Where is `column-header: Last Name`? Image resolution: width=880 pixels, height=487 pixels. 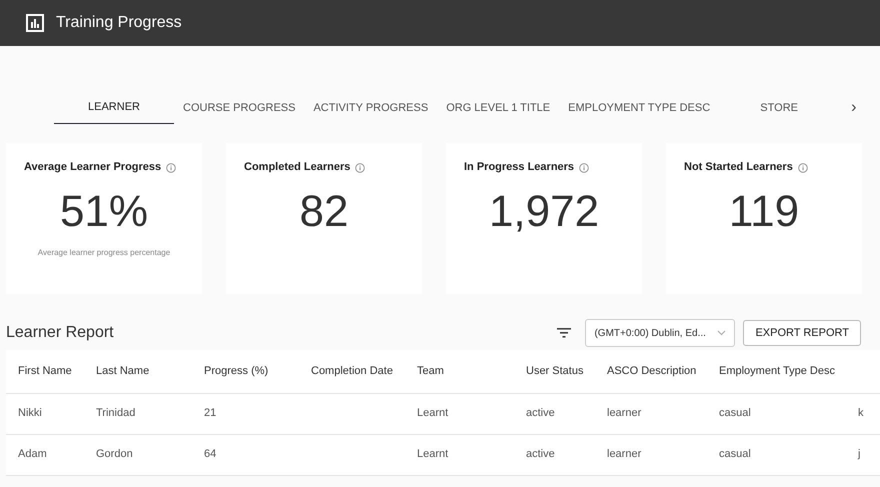
column-header: Last Name is located at coordinates (138, 371).